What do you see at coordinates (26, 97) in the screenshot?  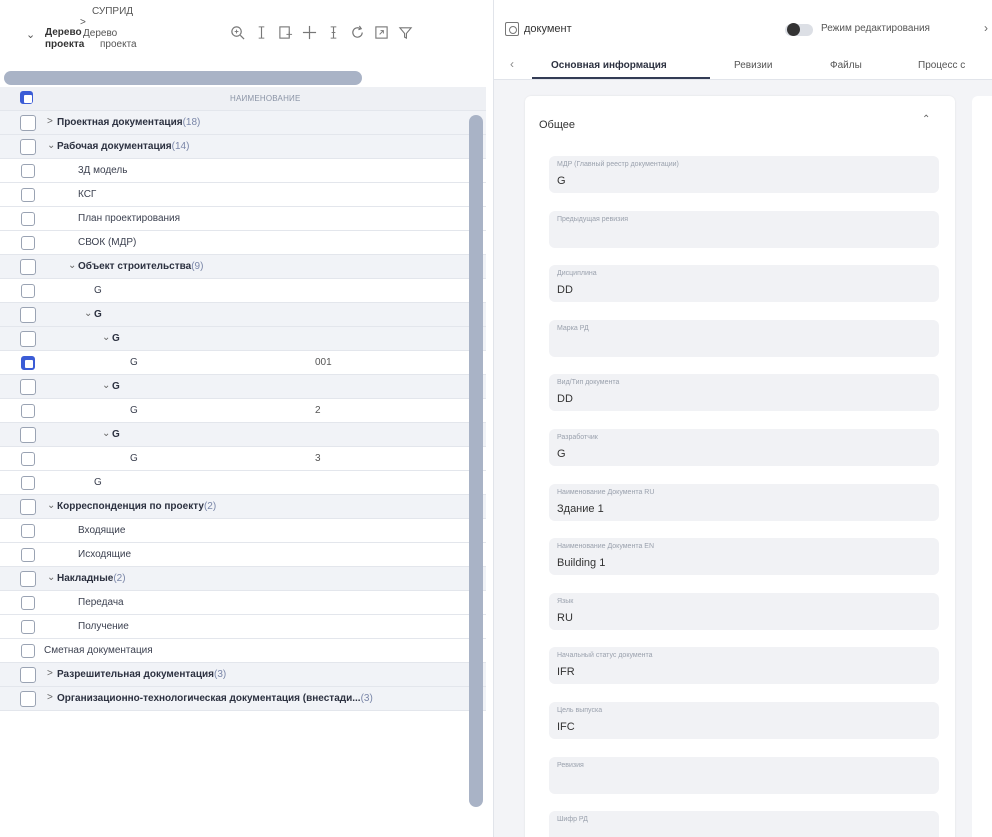 I see `select-all-checkbox` at bounding box center [26, 97].